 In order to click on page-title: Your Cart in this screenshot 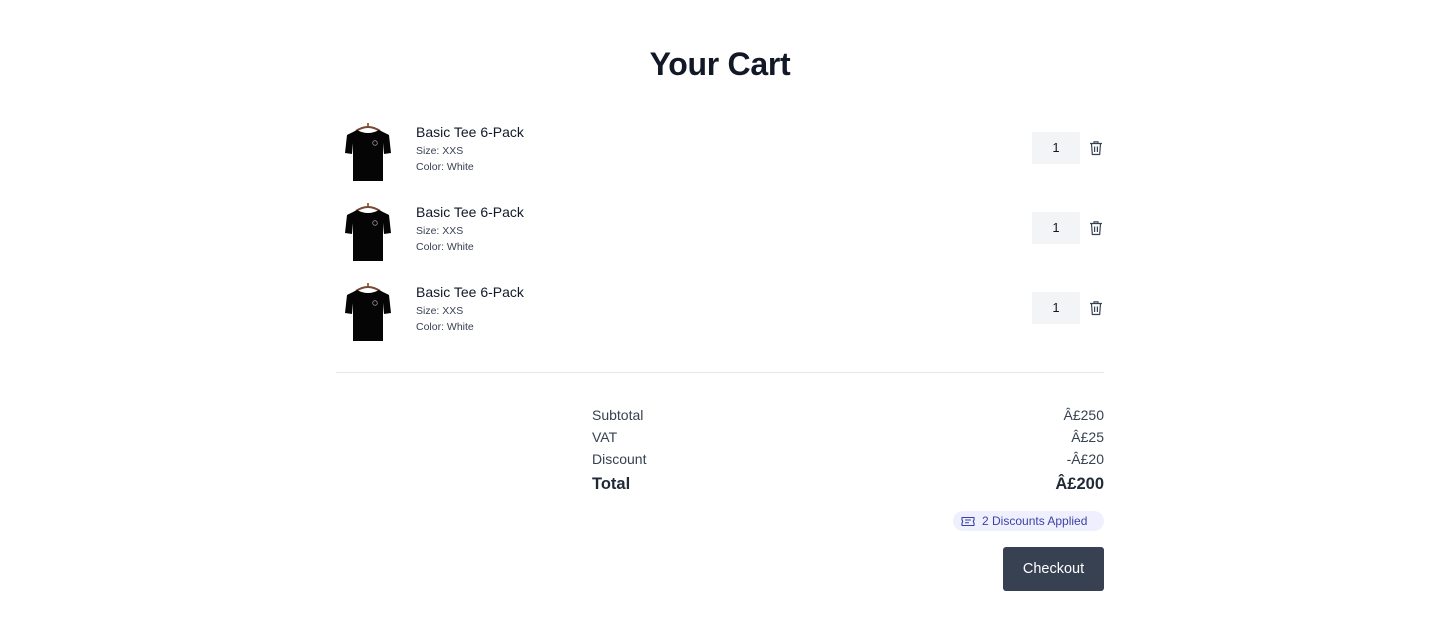, I will do `click(720, 64)`.